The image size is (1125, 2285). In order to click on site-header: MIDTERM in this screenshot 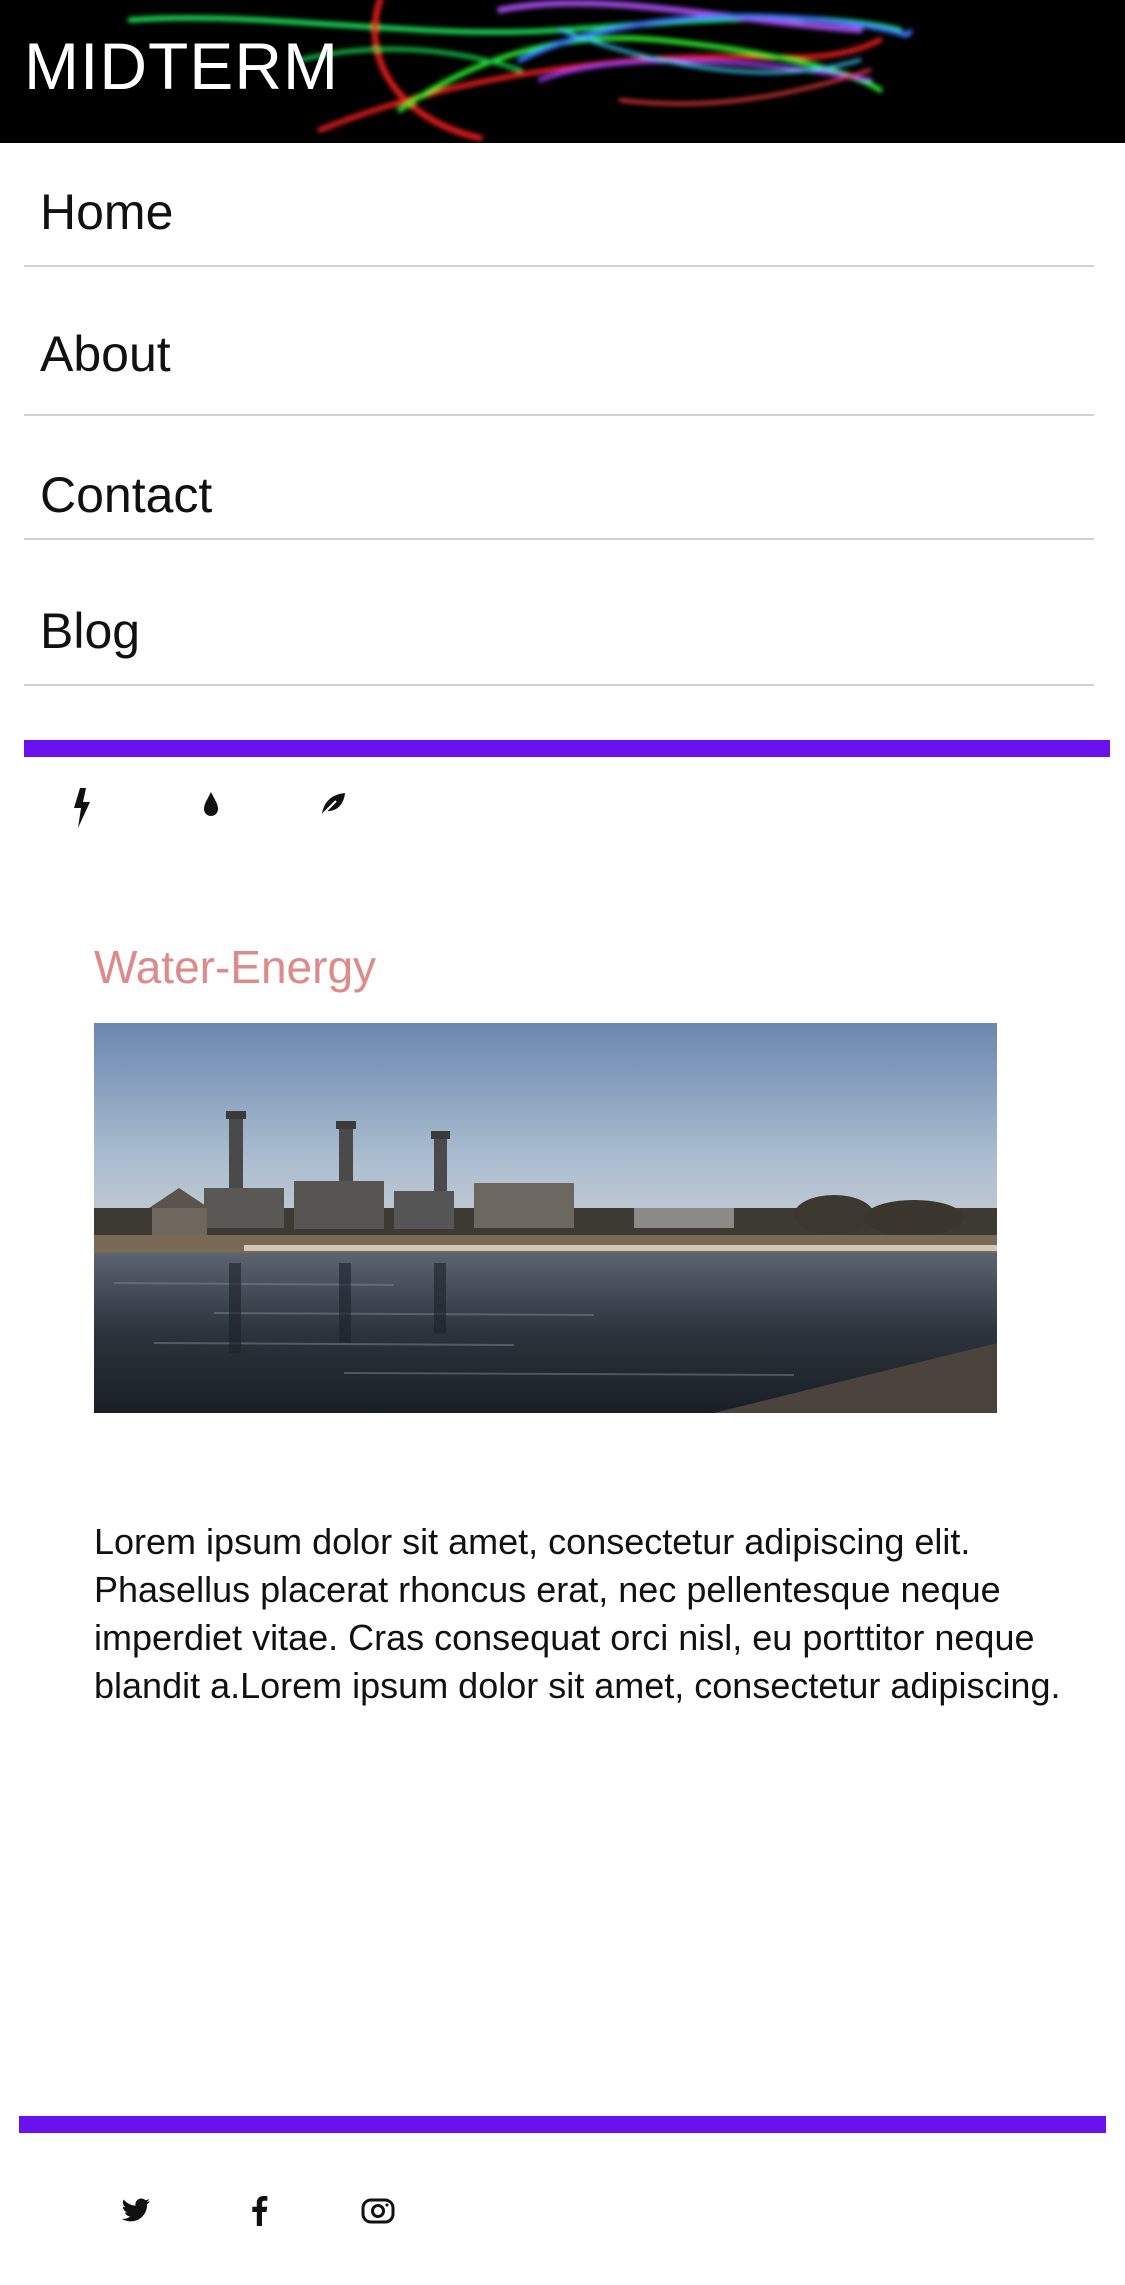, I will do `click(562, 71)`.